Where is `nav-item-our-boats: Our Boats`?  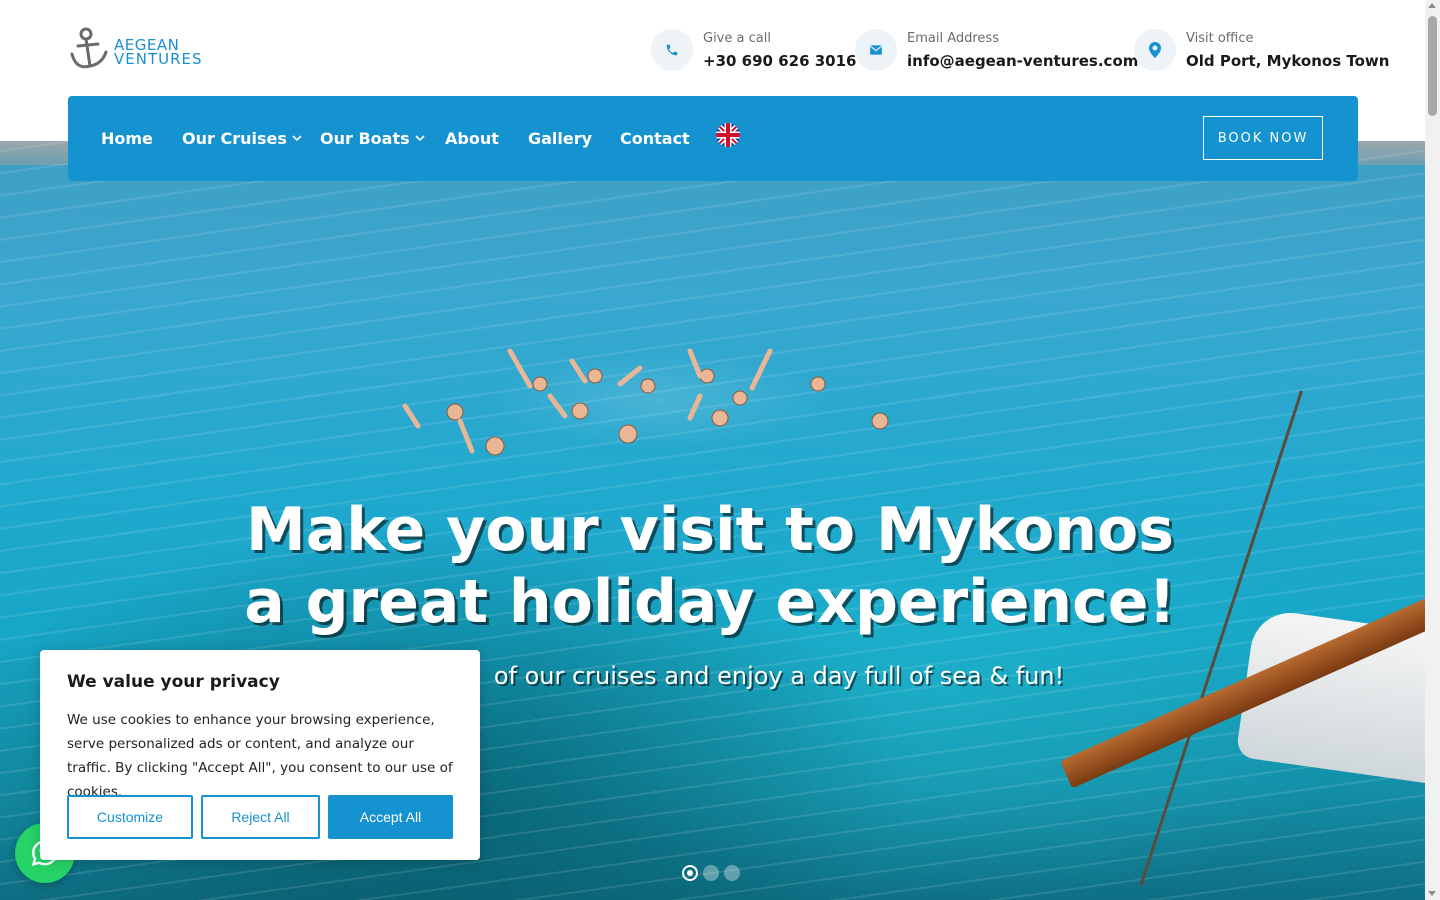 nav-item-our-boats: Our Boats is located at coordinates (372, 138).